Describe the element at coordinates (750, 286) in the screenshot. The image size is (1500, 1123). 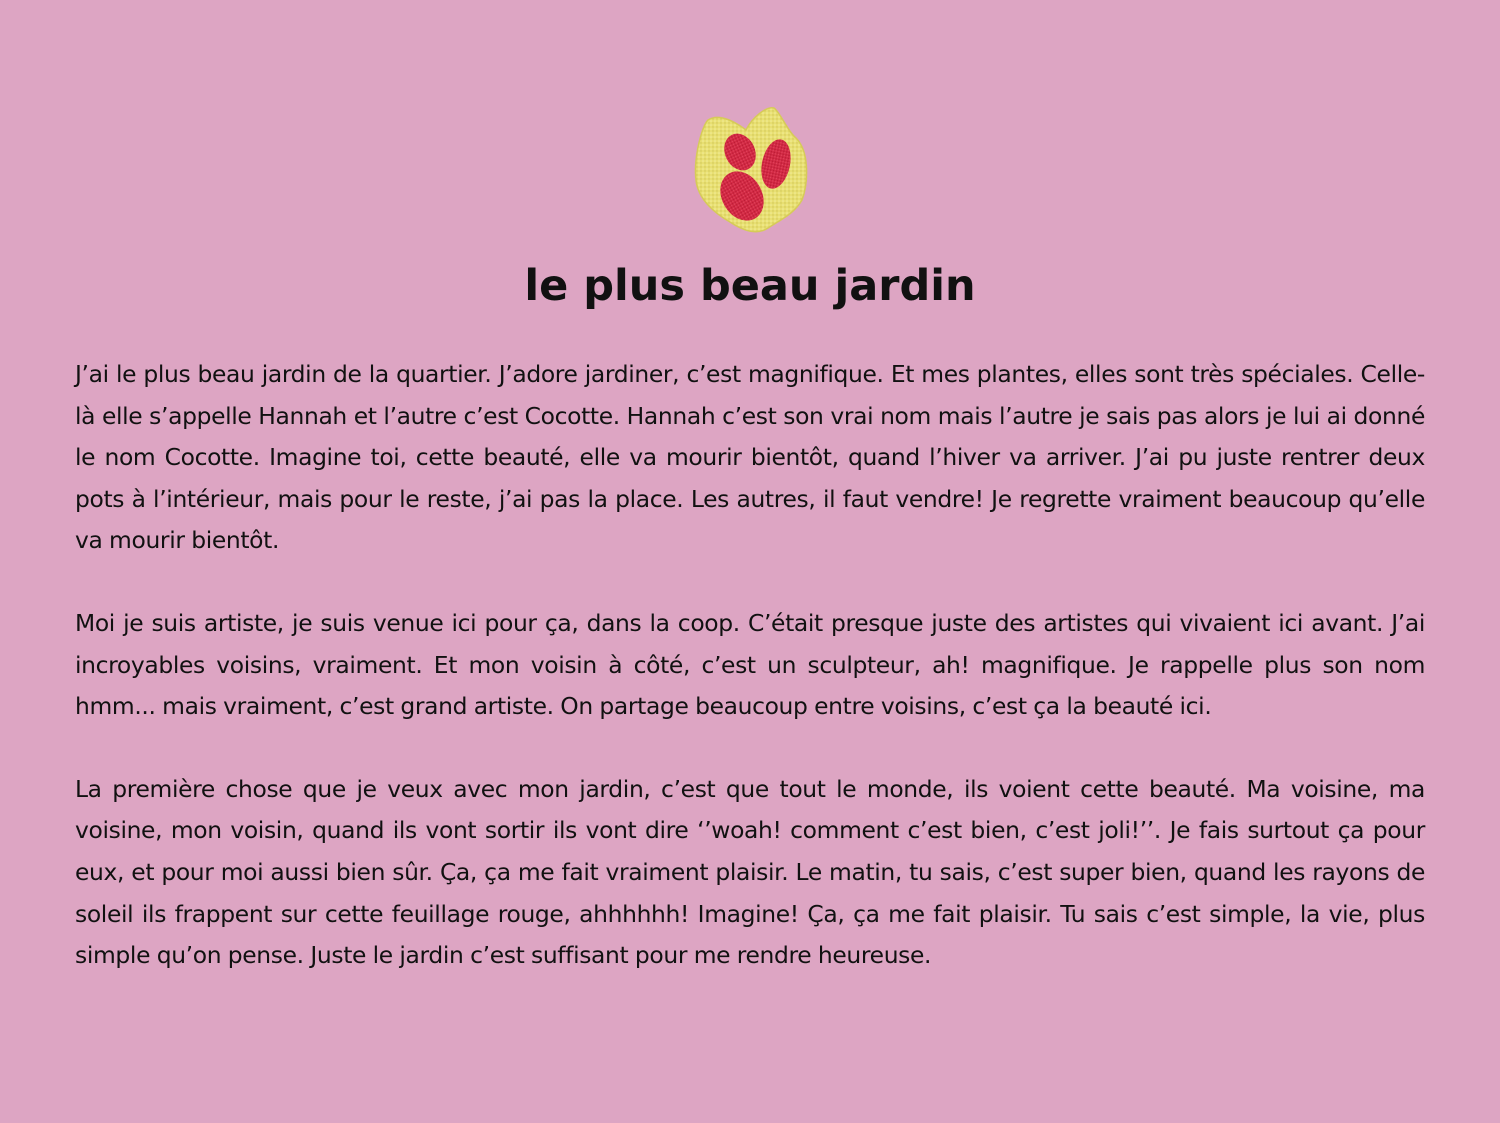
I see `page-title: le plus beau jardin` at that location.